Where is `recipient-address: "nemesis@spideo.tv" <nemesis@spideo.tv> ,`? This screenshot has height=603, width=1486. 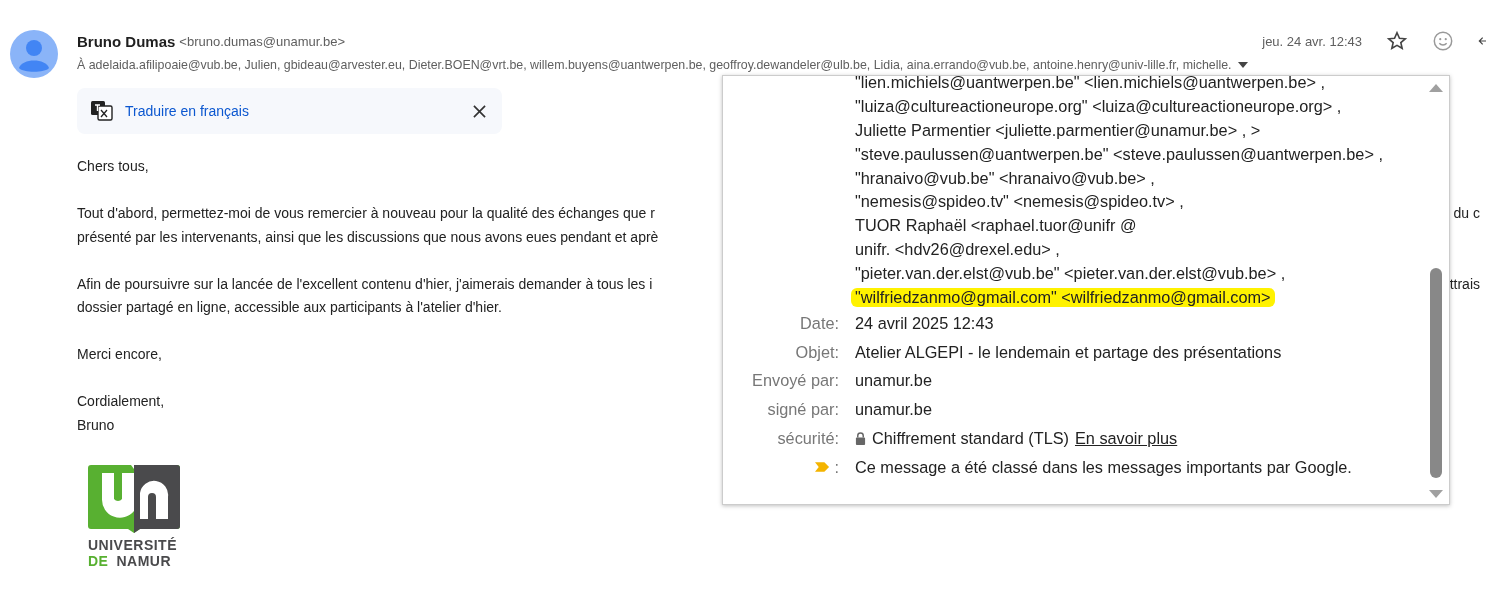 recipient-address: "nemesis@spideo.tv" <nemesis@spideo.tv> , is located at coordinates (1019, 202).